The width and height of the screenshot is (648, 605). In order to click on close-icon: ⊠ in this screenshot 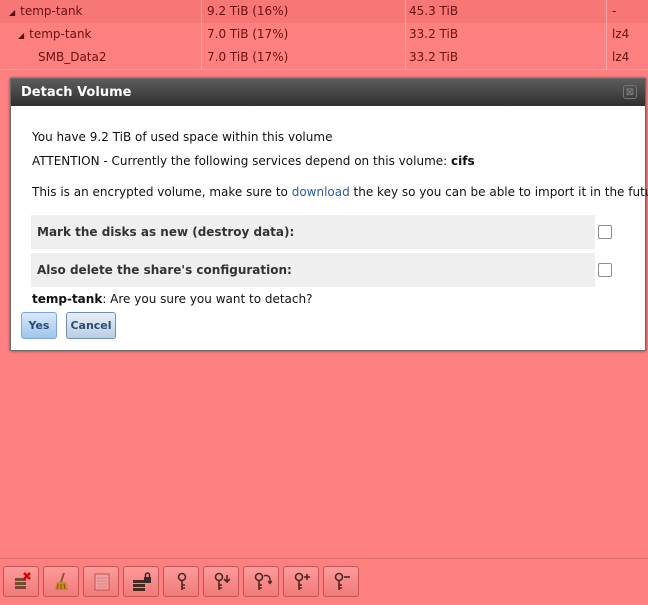, I will do `click(630, 92)`.